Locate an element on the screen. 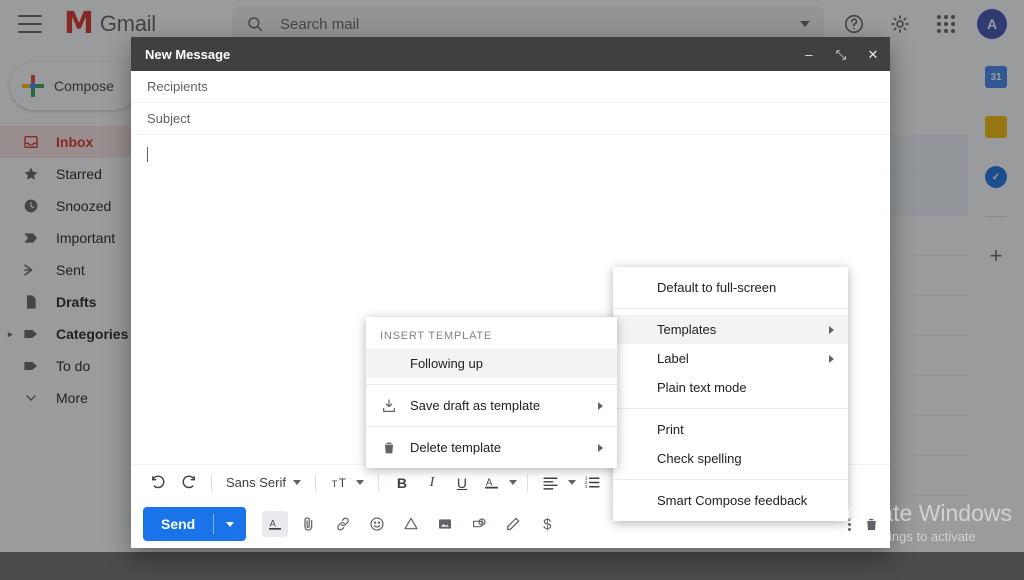 This screenshot has height=580, width=1024. menu-item-check-spelling: Check spelling is located at coordinates (730, 458).